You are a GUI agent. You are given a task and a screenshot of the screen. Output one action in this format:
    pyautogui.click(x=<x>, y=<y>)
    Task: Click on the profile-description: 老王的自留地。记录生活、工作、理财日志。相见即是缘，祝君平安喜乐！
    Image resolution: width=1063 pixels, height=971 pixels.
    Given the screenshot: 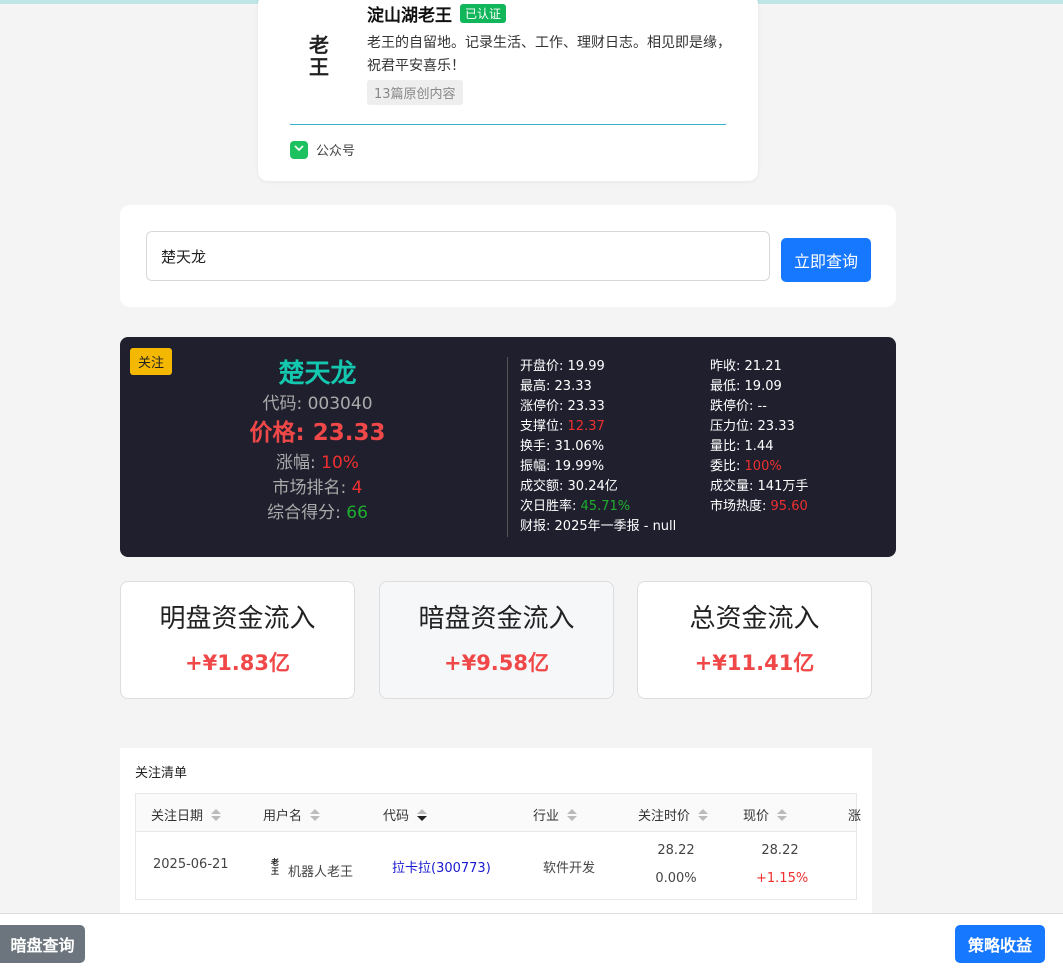 What is the action you would take?
    pyautogui.click(x=549, y=54)
    